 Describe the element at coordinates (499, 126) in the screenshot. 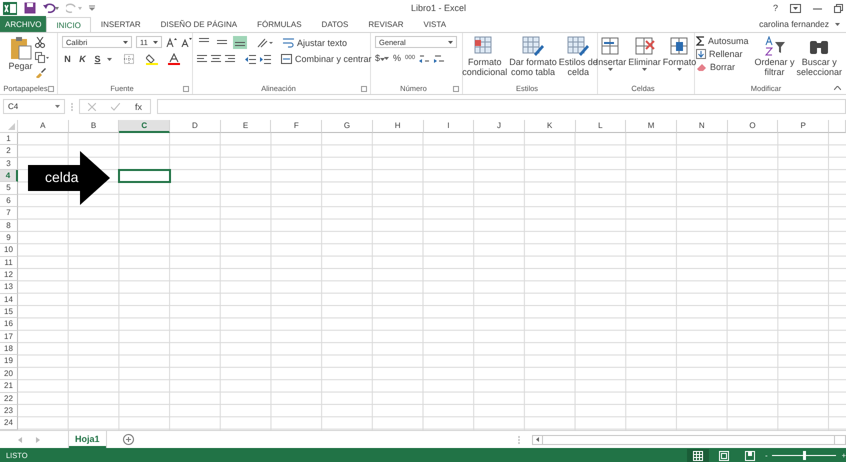

I see `column-header: J` at that location.